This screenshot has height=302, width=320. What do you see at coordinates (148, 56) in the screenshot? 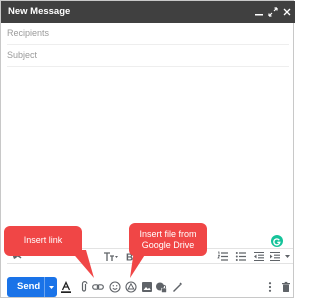
I see `subject-field: Subject` at bounding box center [148, 56].